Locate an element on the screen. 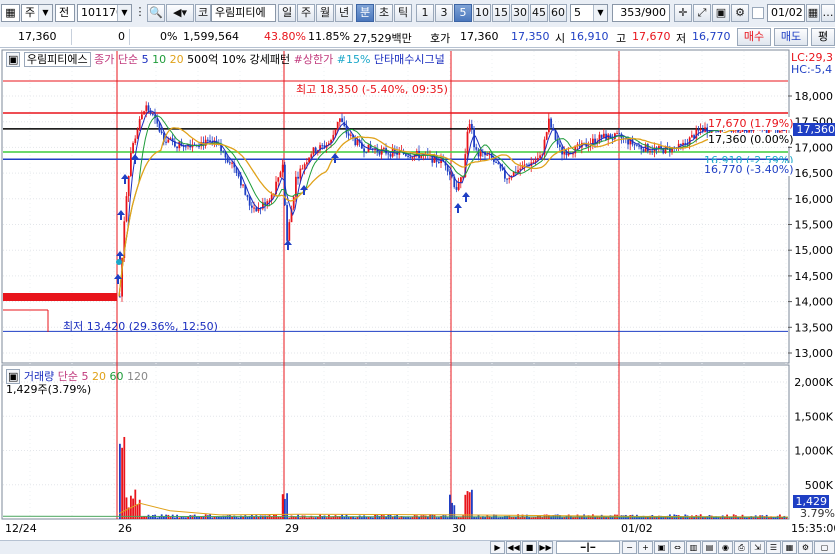 The width and height of the screenshot is (835, 554). interval-select: 5 ▼ is located at coordinates (589, 13).